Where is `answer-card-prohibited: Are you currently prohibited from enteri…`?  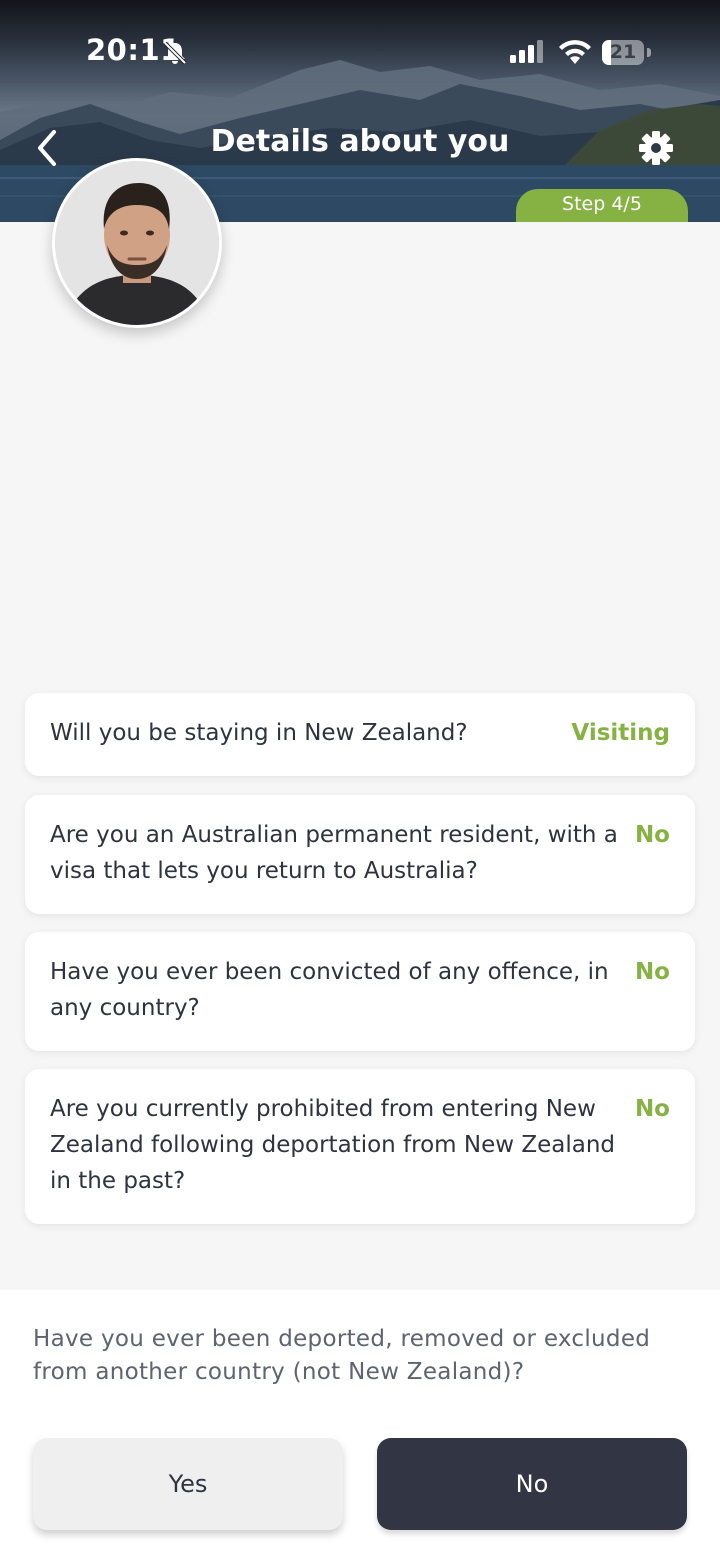
answer-card-prohibited: Are you currently prohibited from enteri… is located at coordinates (360, 1146).